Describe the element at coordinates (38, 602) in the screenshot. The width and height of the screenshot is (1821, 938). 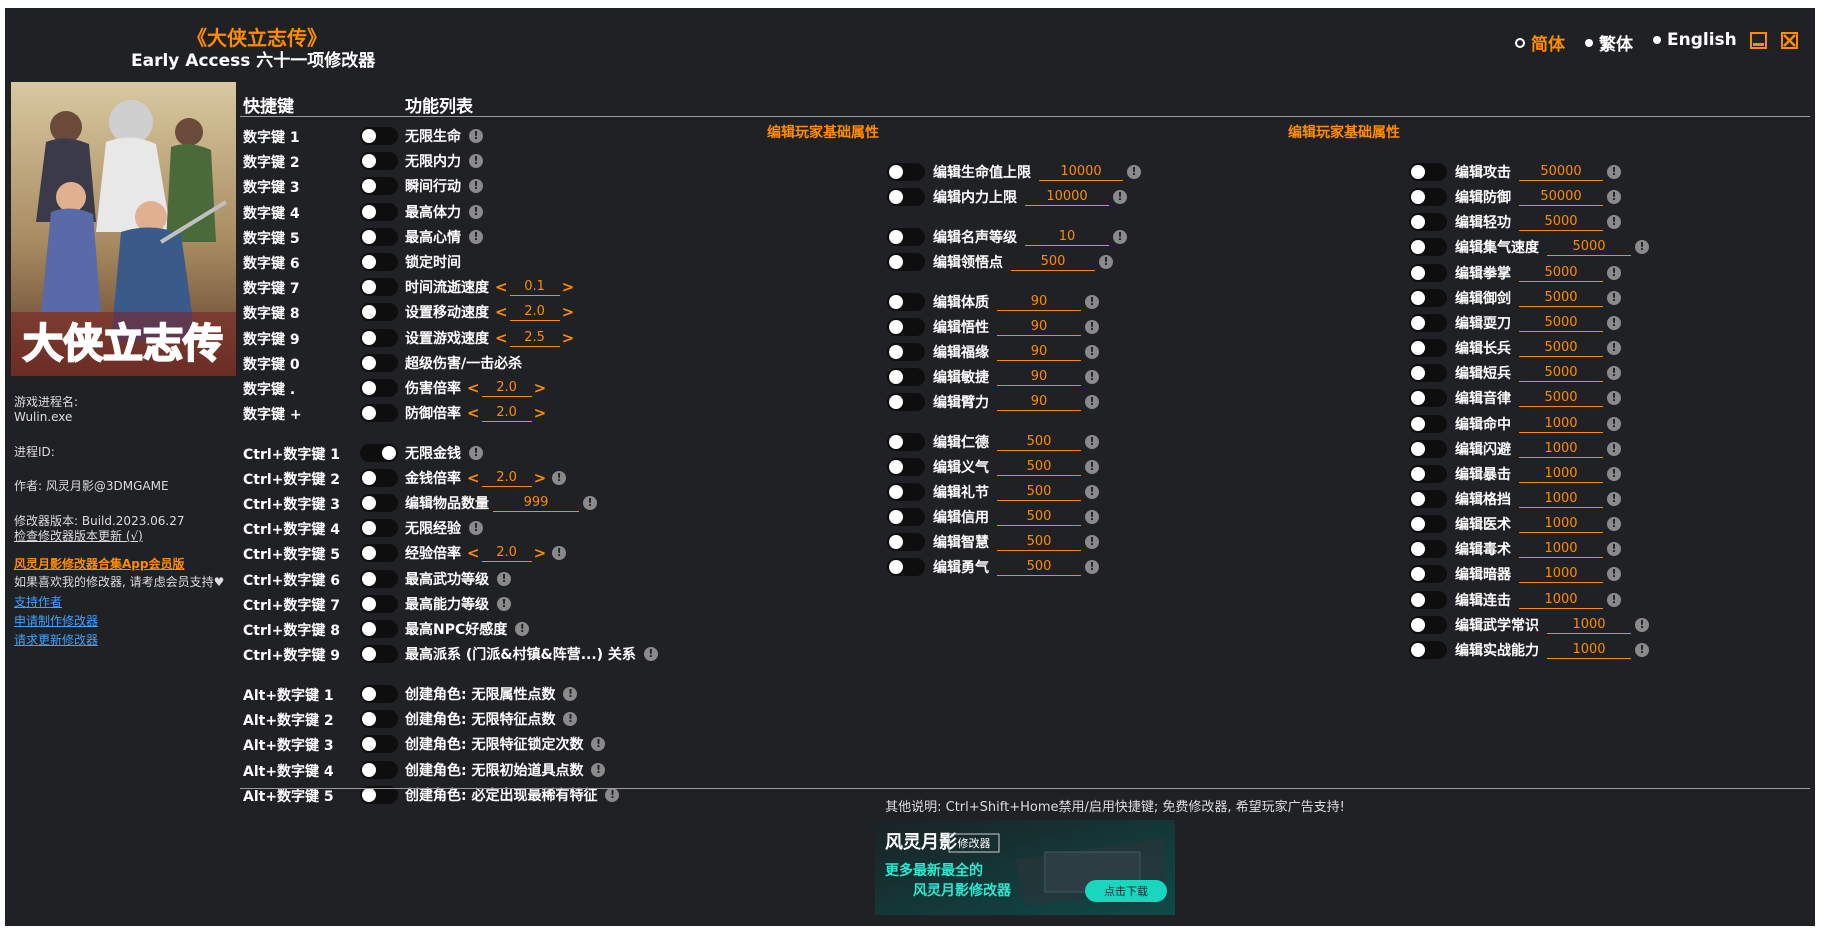
I see `support-author-link: 支持作者` at that location.